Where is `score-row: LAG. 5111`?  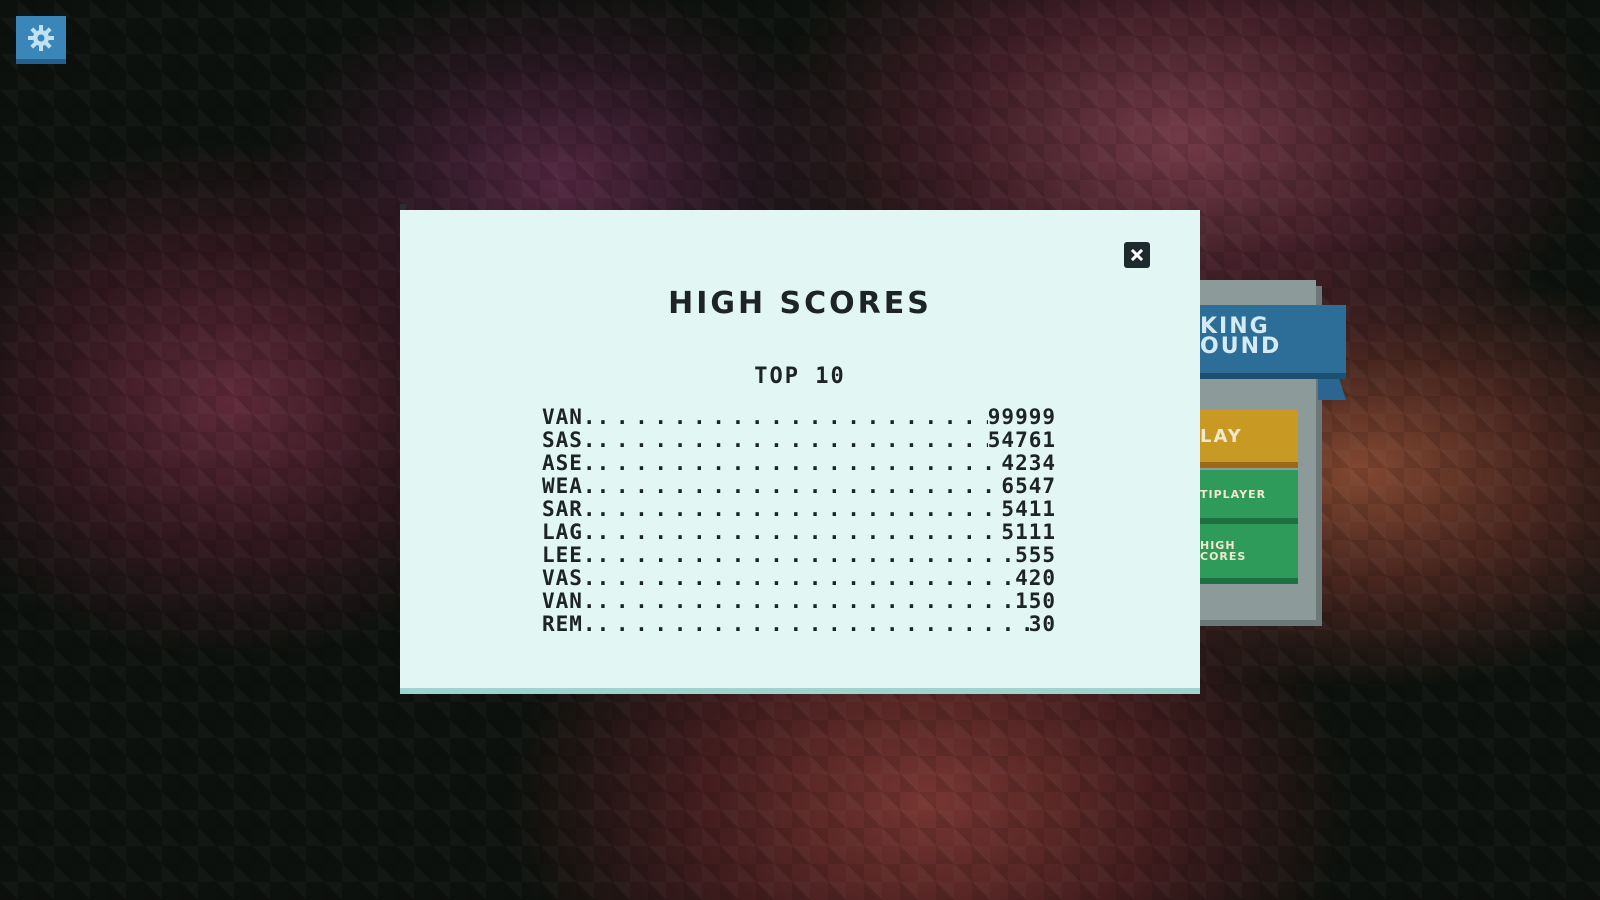
score-row: LAG. 5111 is located at coordinates (799, 532).